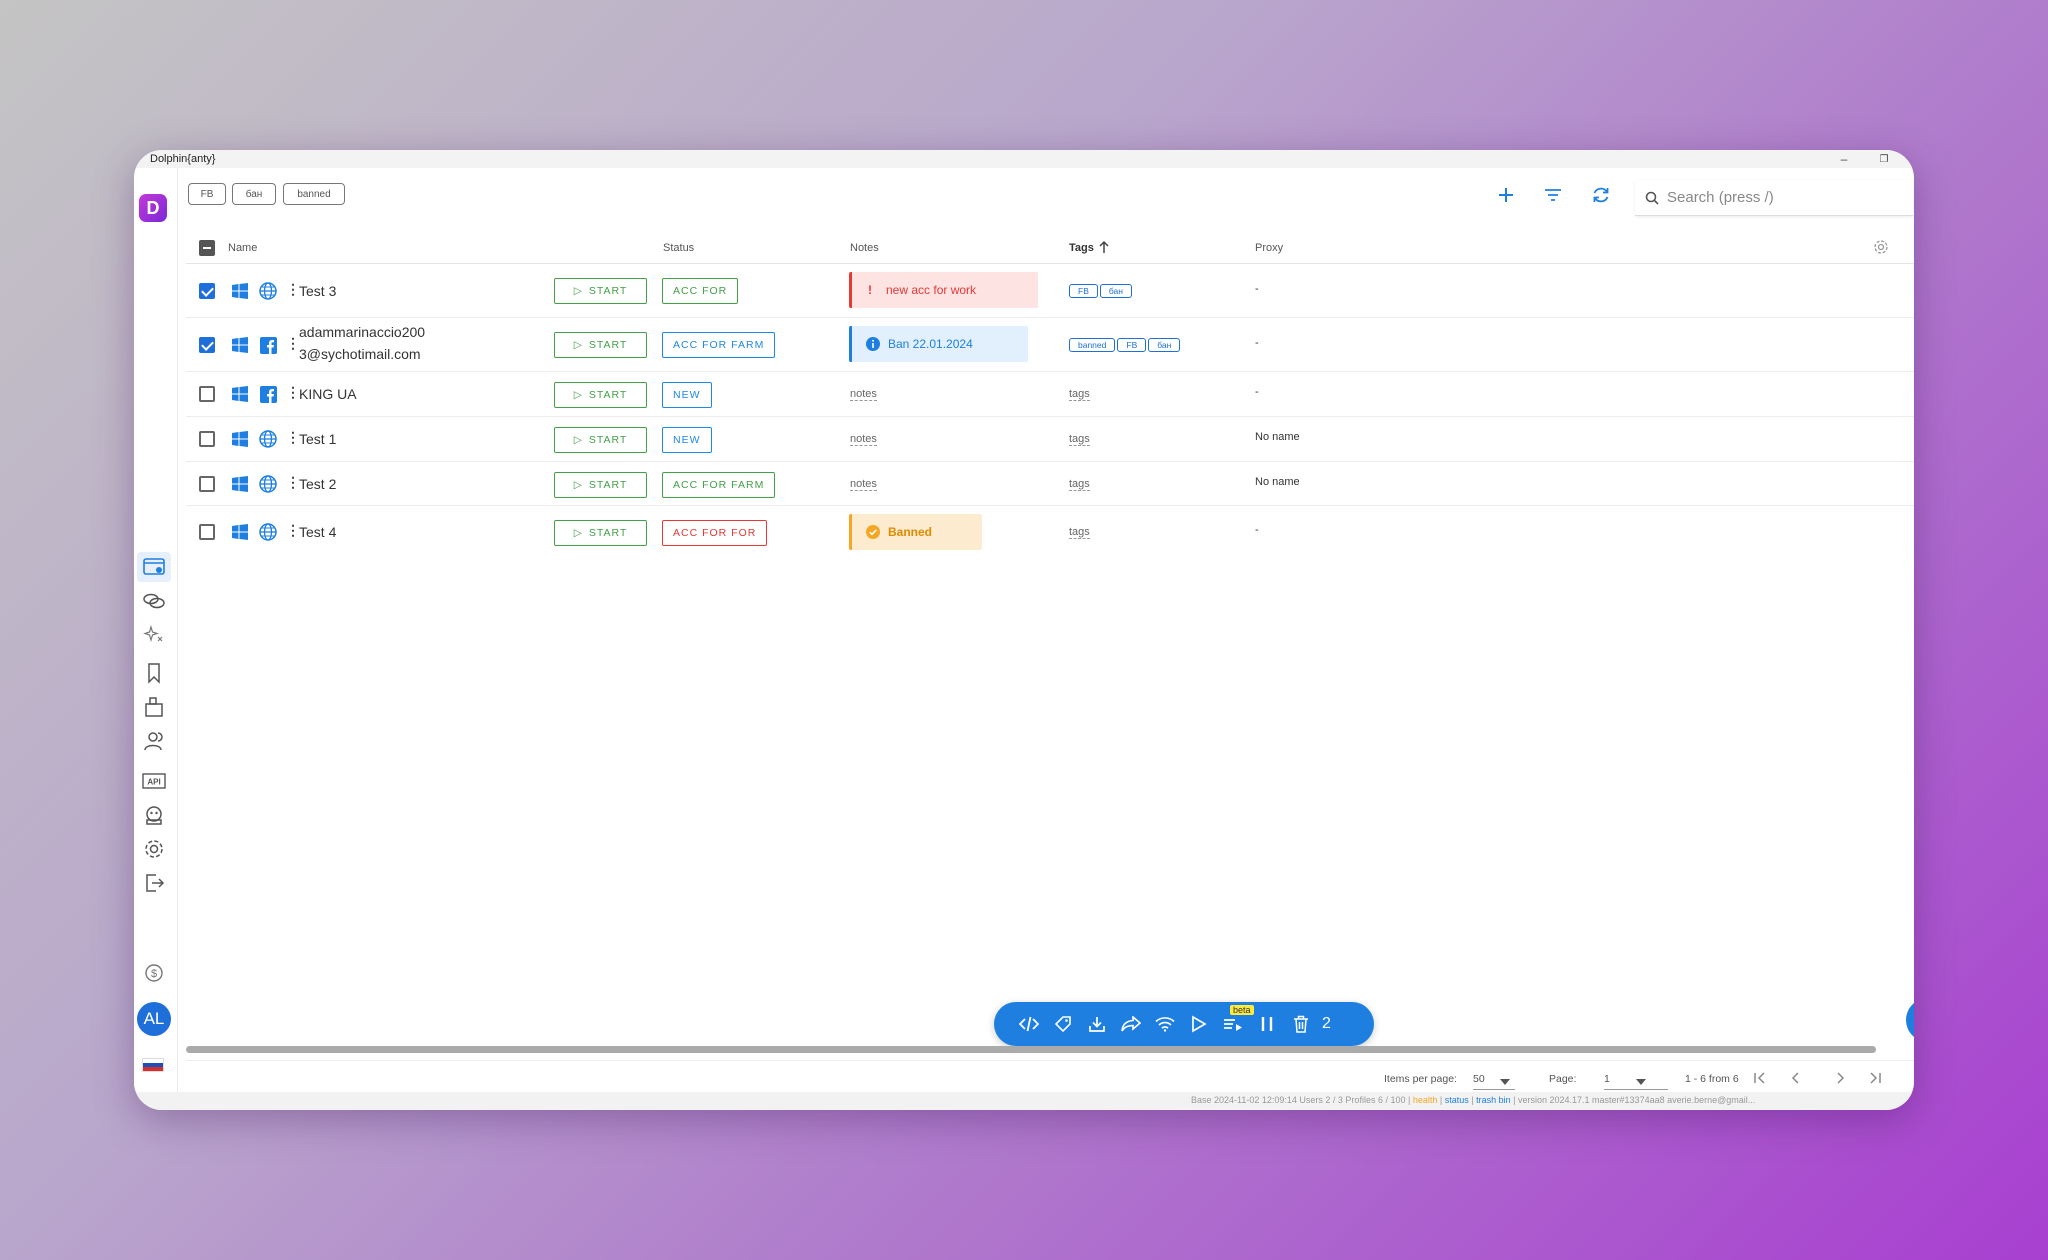  Describe the element at coordinates (153, 208) in the screenshot. I see `app-logo: D` at that location.